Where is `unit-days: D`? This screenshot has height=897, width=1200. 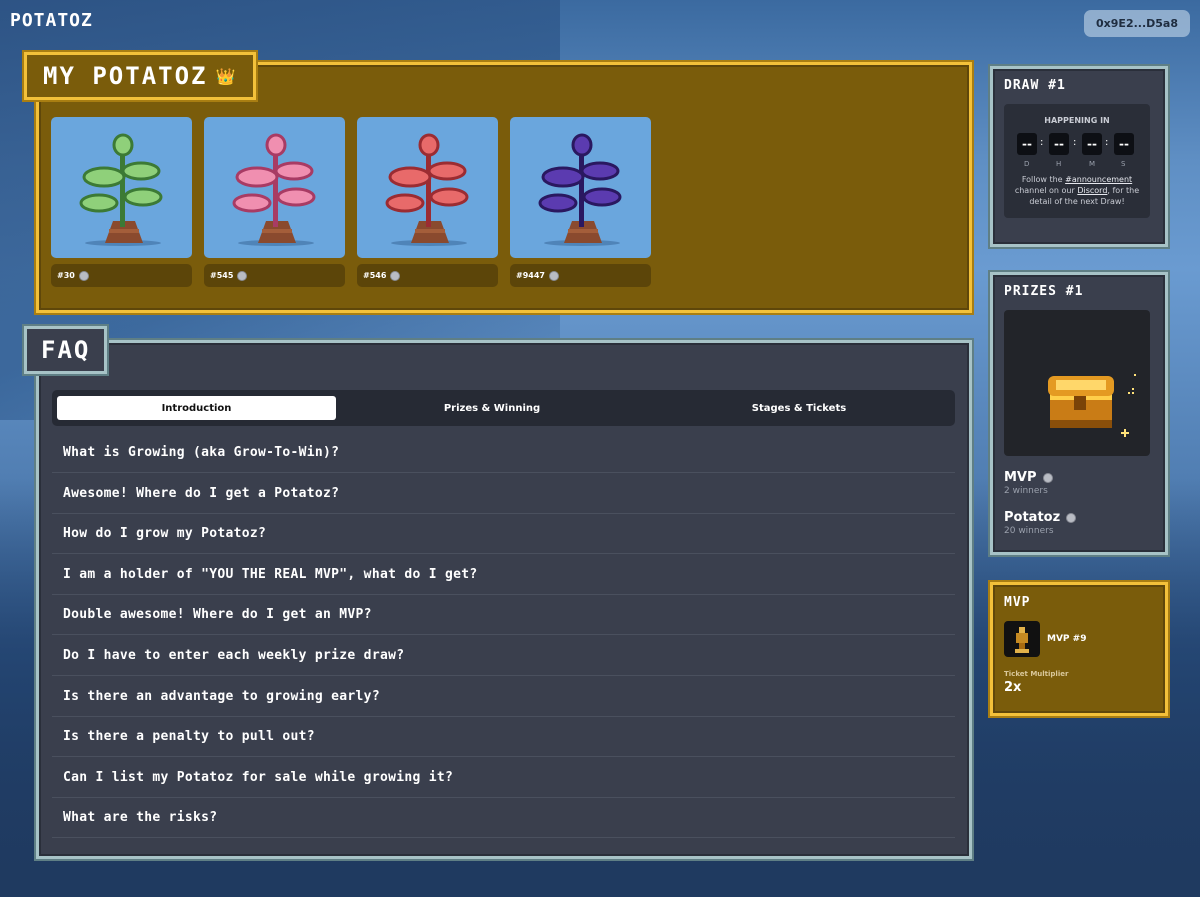 unit-days: D is located at coordinates (1027, 164).